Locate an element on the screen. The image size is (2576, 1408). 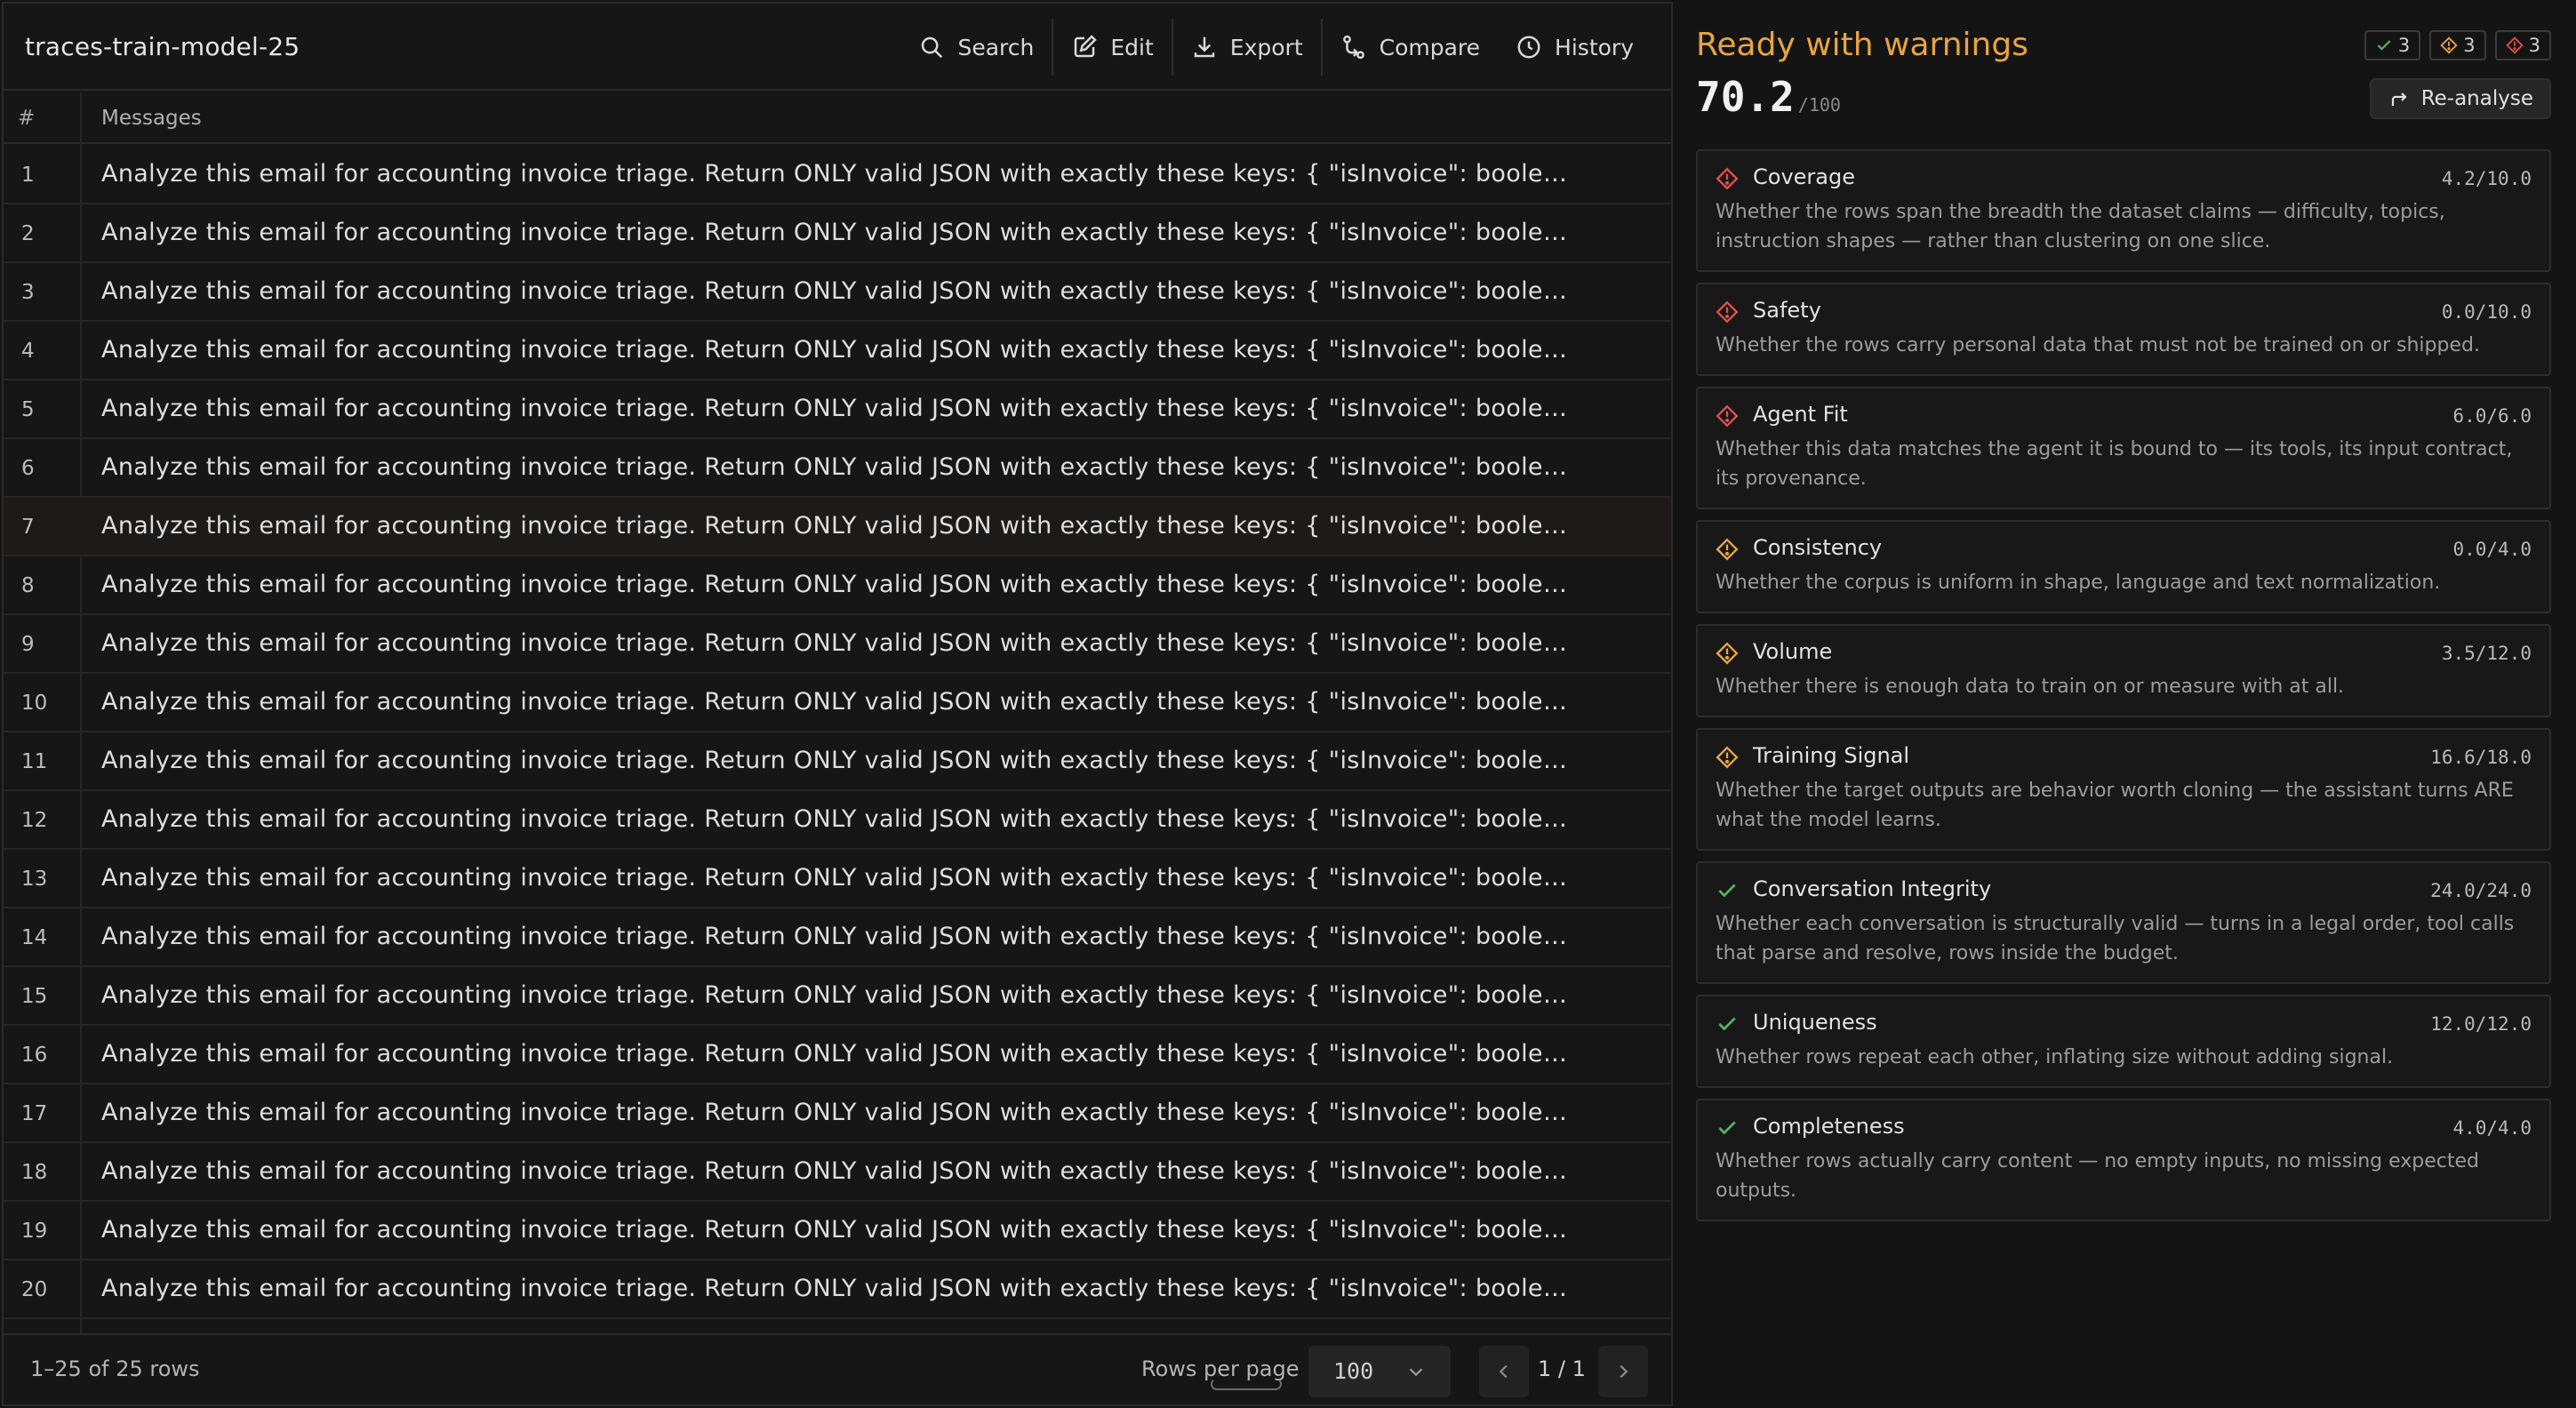
column-header-number: # is located at coordinates (26, 118).